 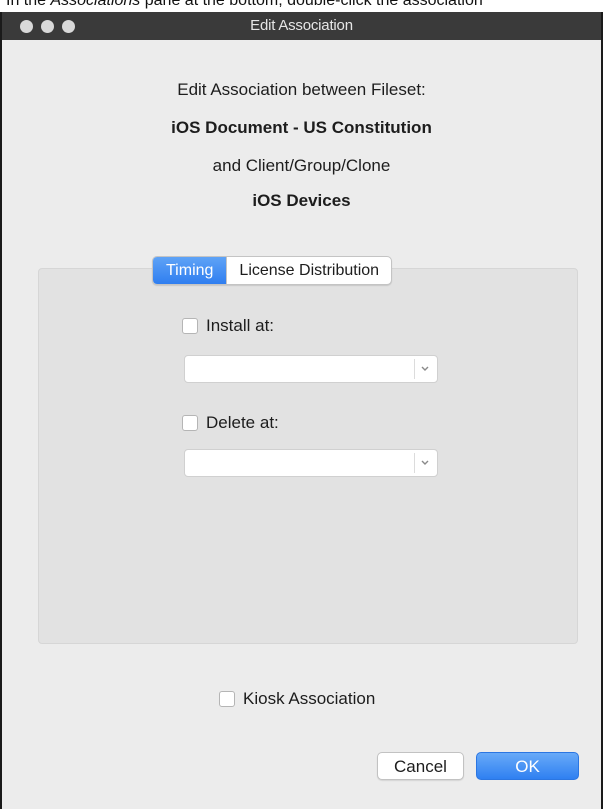 What do you see at coordinates (227, 699) in the screenshot?
I see `kiosk-association-checkbox` at bounding box center [227, 699].